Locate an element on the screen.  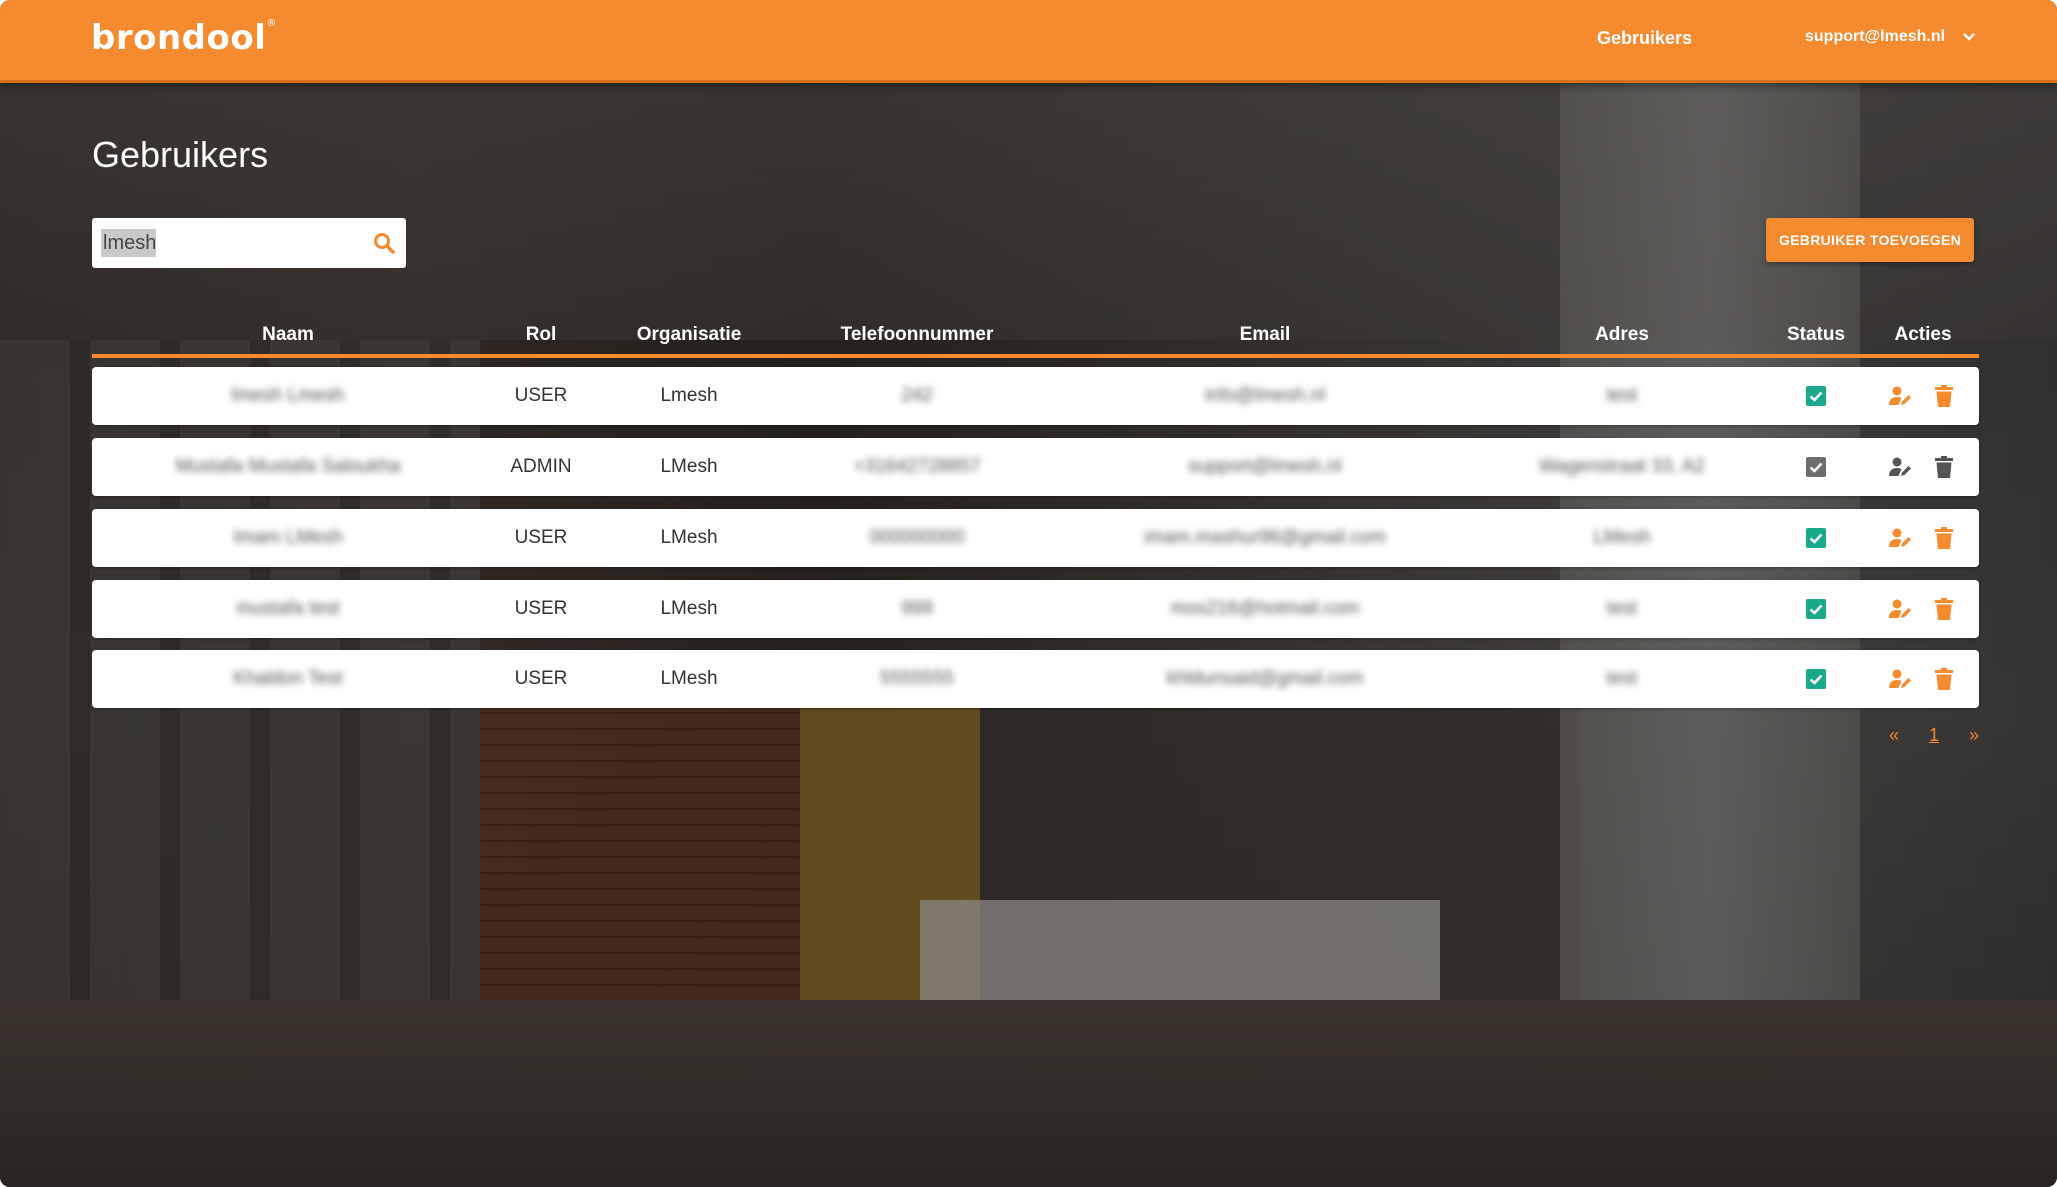
account-email: support@lmesh.nl is located at coordinates (1875, 36).